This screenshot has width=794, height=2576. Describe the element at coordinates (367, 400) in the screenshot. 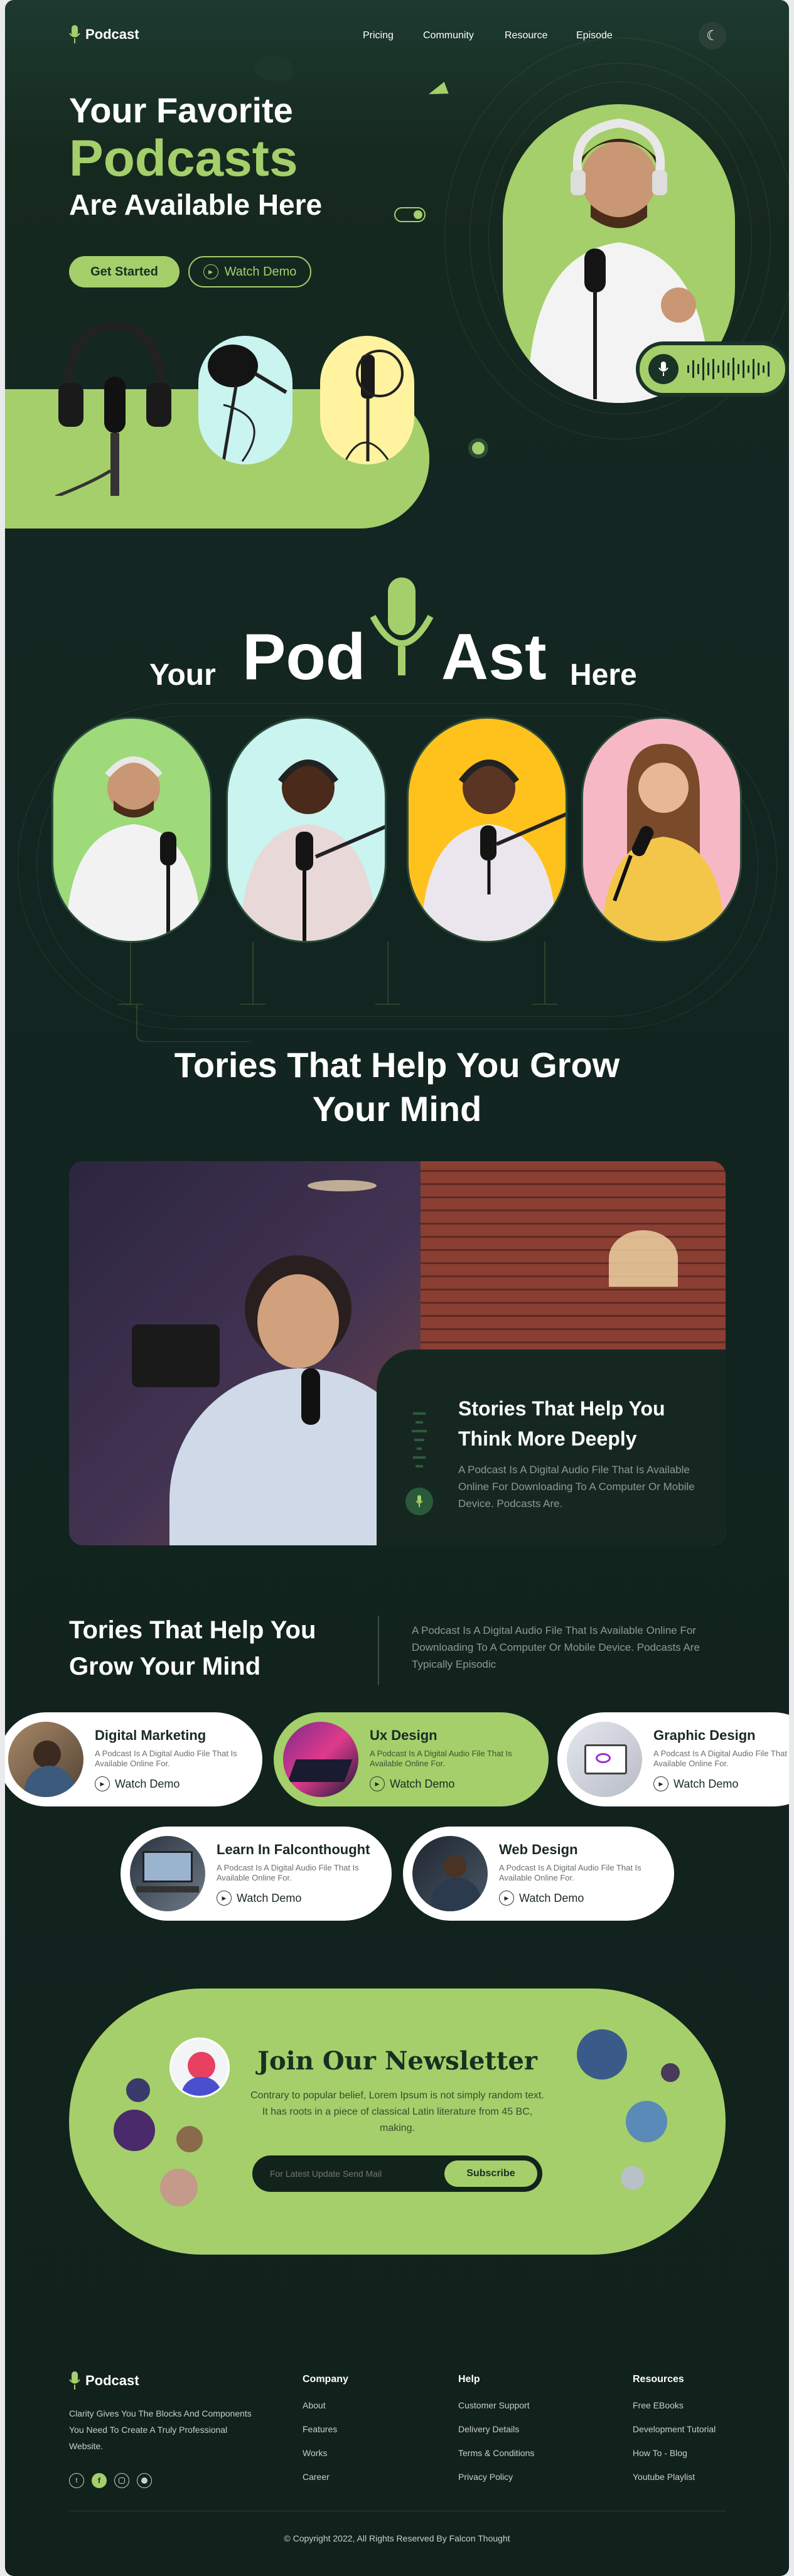

I see `mic-card-yellow` at that location.